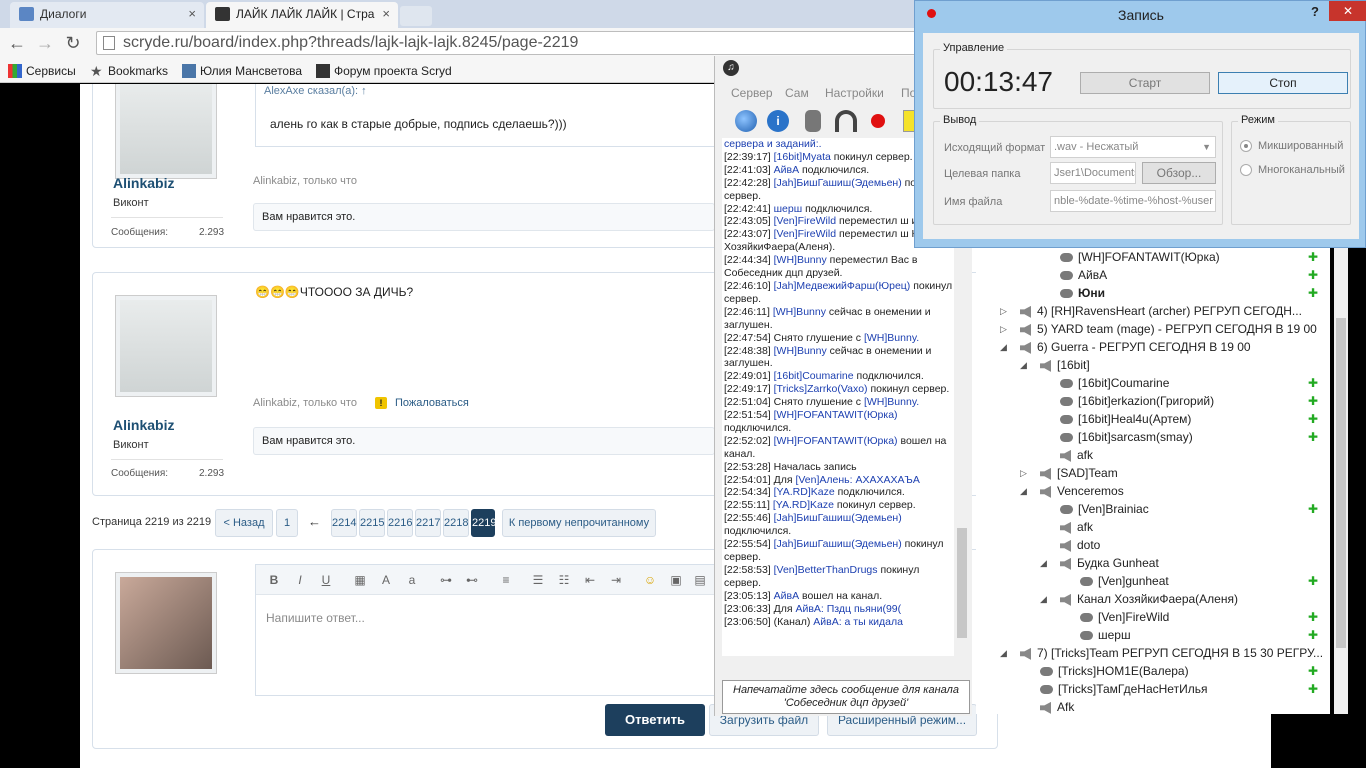 Image resolution: width=1366 pixels, height=768 pixels. Describe the element at coordinates (472, 580) in the screenshot. I see `unlink-icon: ⊷` at that location.